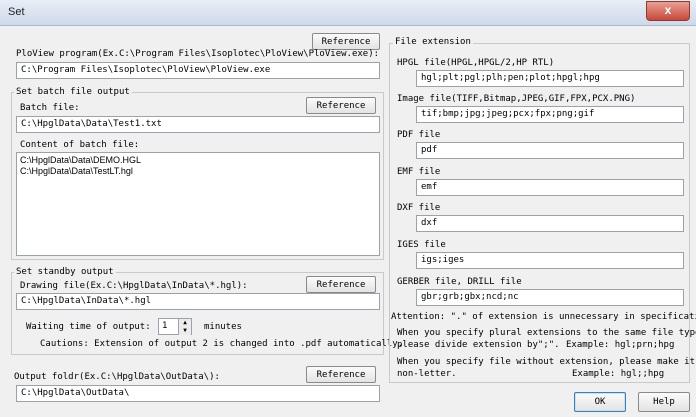 Image resolution: width=696 pixels, height=417 pixels. Describe the element at coordinates (341, 284) in the screenshot. I see `standby-reference-button: Reference` at that location.